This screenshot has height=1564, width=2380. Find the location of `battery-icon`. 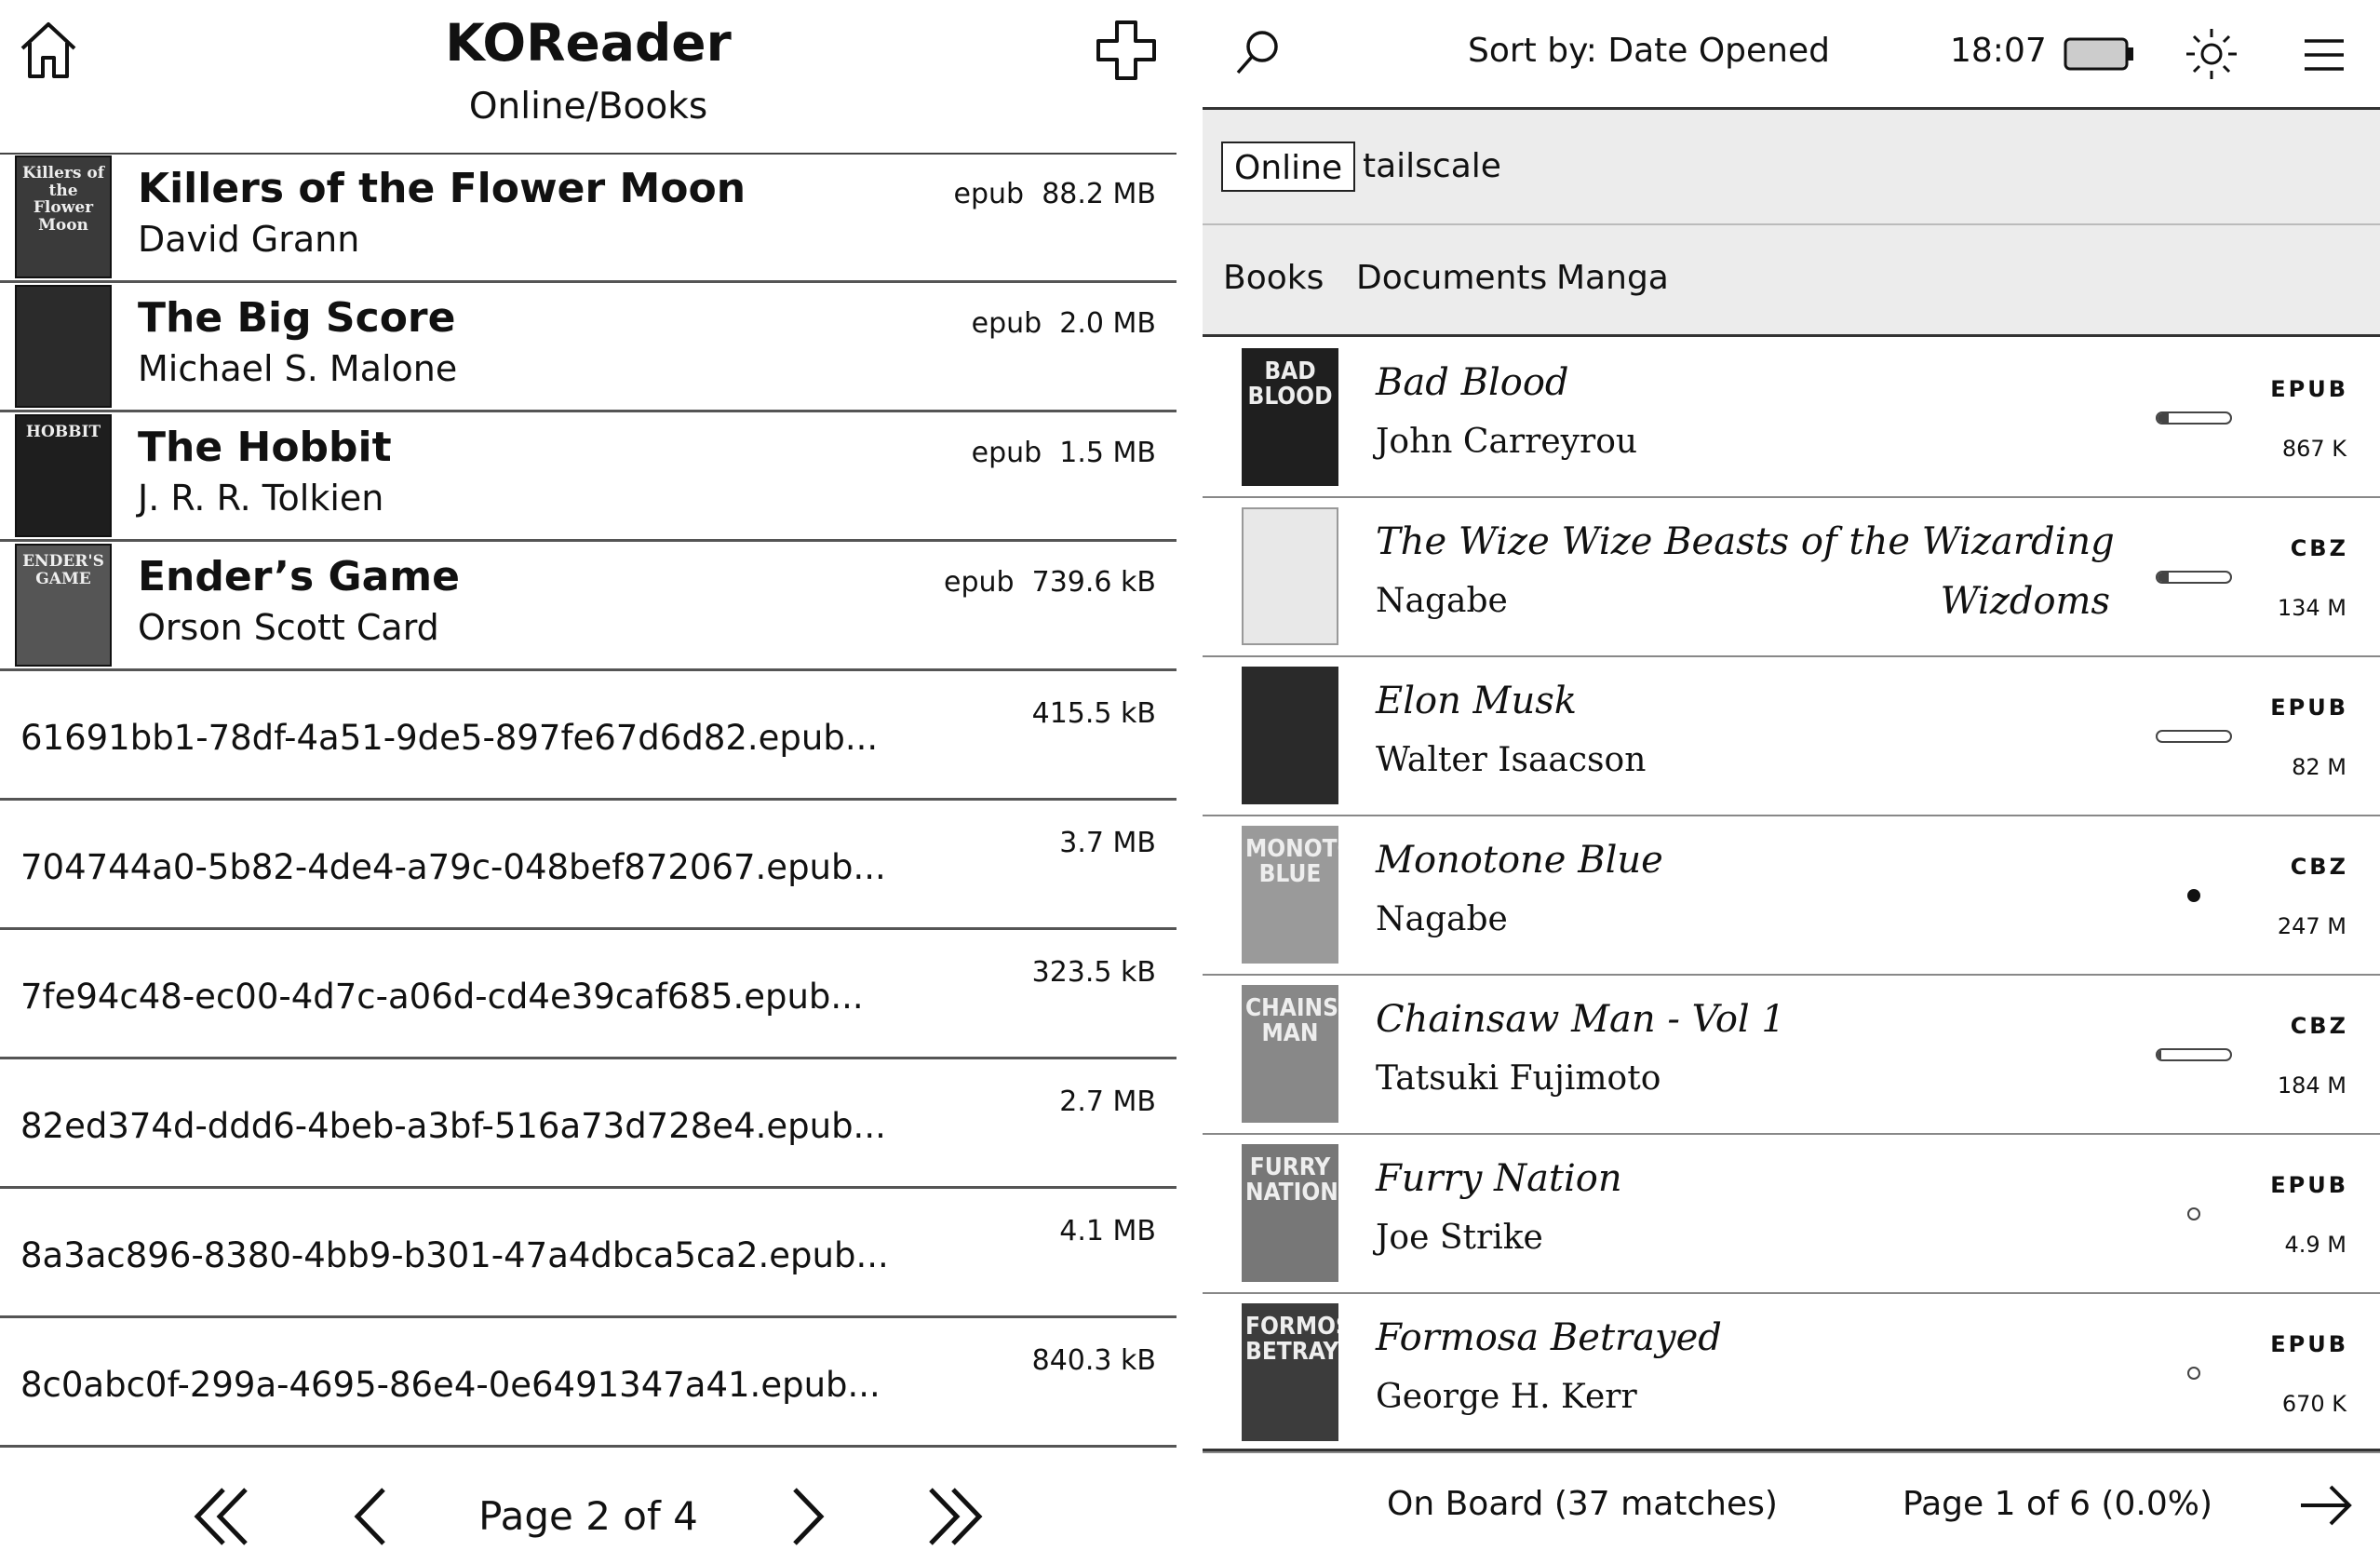

battery-icon is located at coordinates (2100, 54).